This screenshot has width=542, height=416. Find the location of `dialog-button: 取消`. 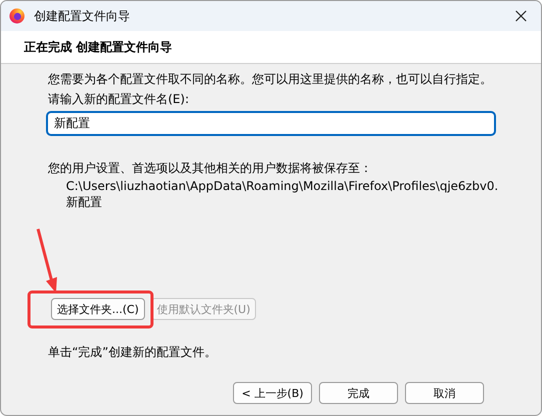

dialog-button: 取消 is located at coordinates (444, 393).